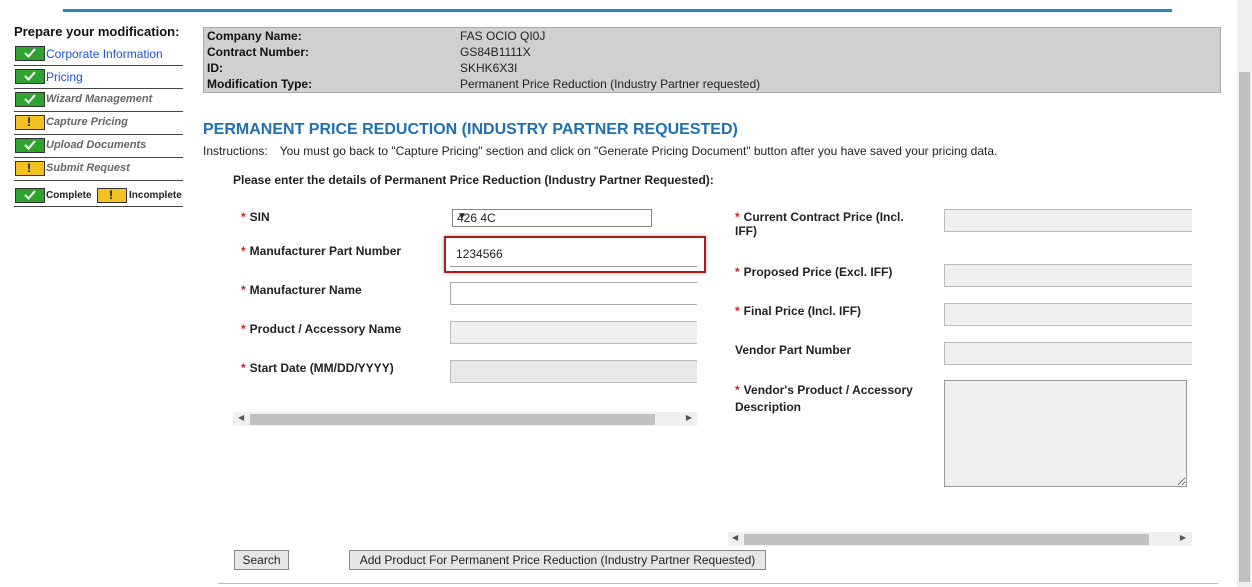 This screenshot has width=1252, height=587. Describe the element at coordinates (828, 390) in the screenshot. I see `vendor-description-label-line1: Vendor's Product / Accessory` at that location.